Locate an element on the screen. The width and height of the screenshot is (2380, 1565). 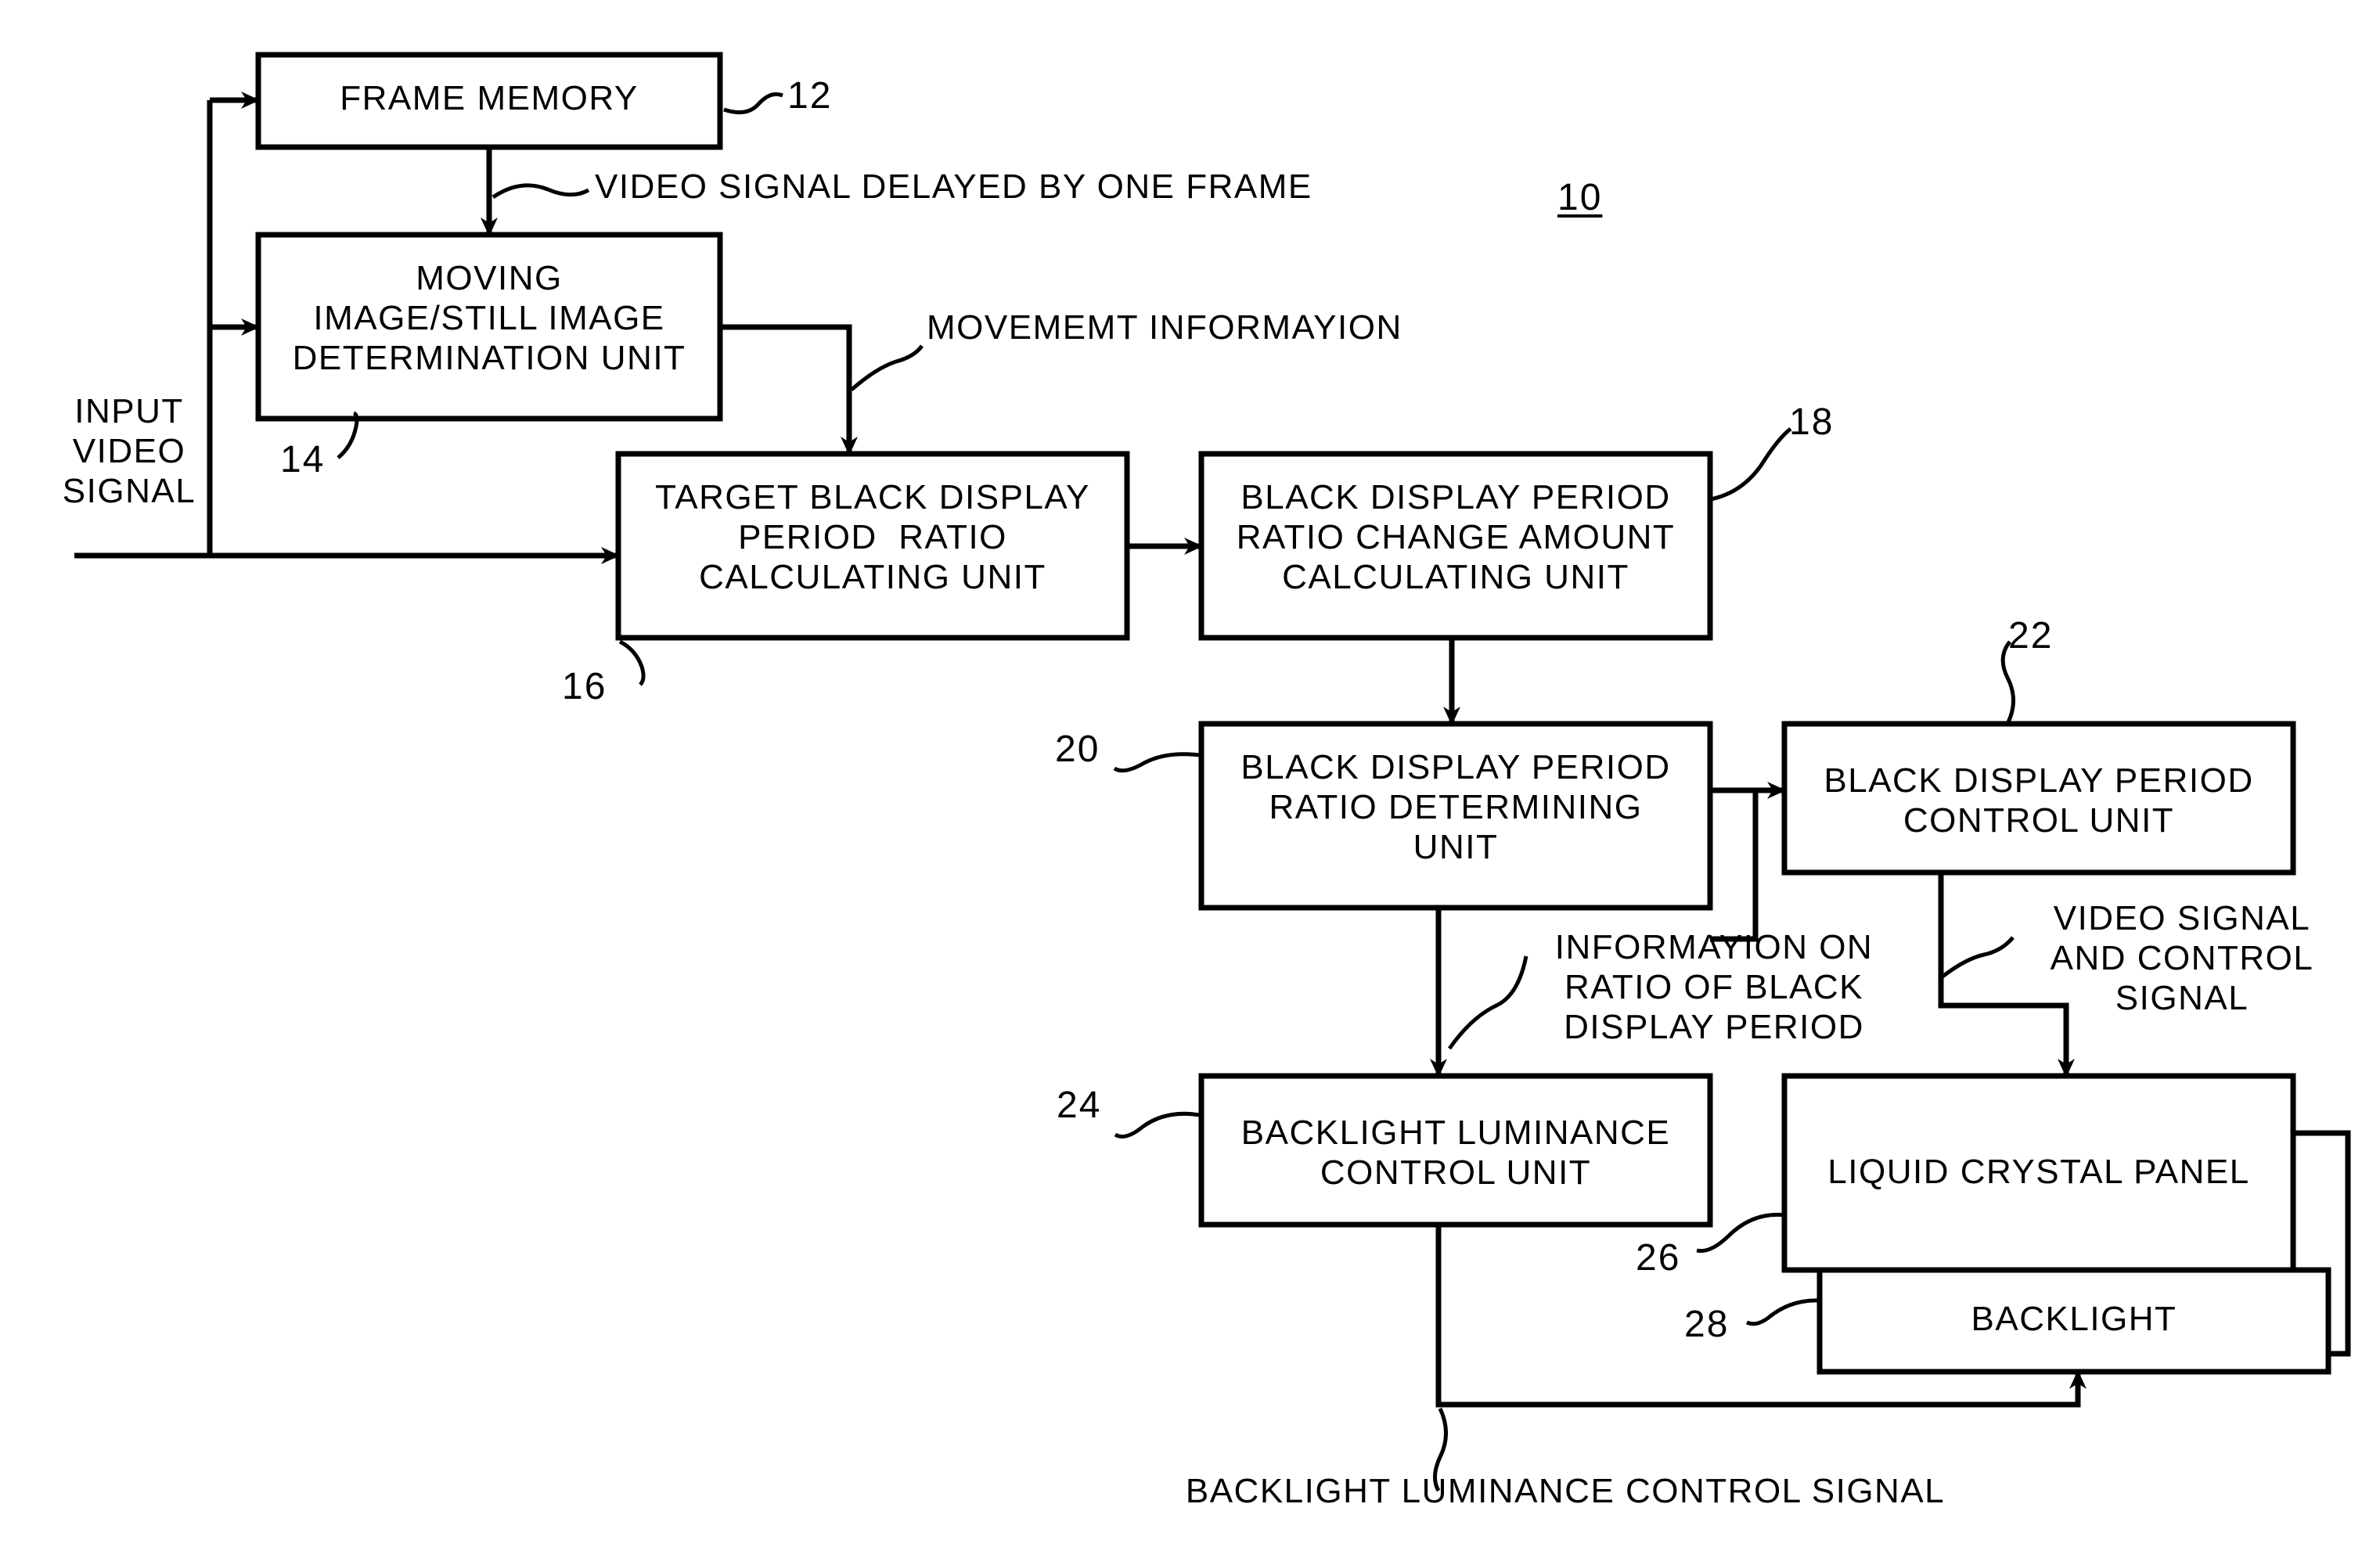
leader-delayed-video is located at coordinates (540, 191).